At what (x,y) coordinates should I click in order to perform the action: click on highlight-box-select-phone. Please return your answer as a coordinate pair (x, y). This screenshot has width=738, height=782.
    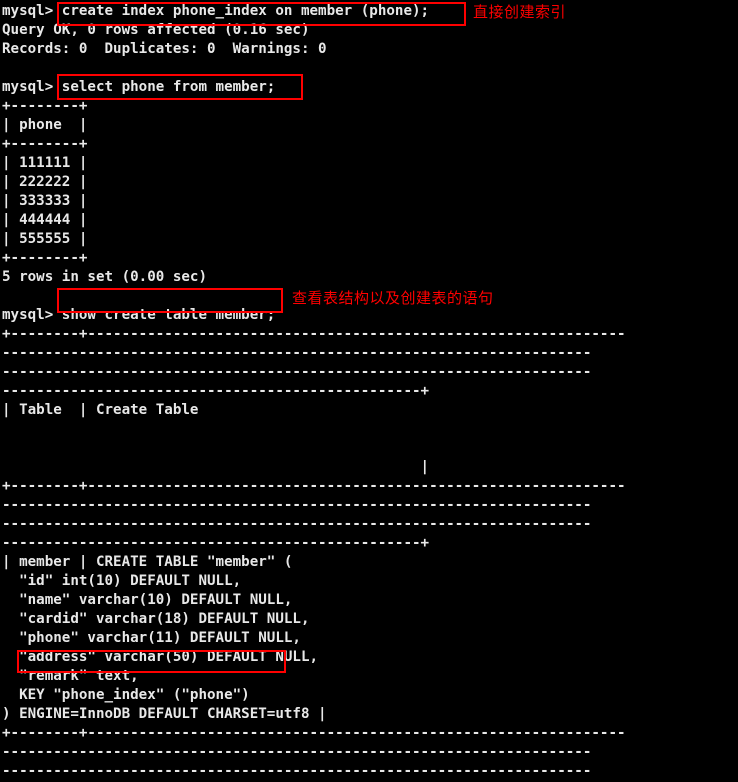
    Looking at the image, I should click on (180, 87).